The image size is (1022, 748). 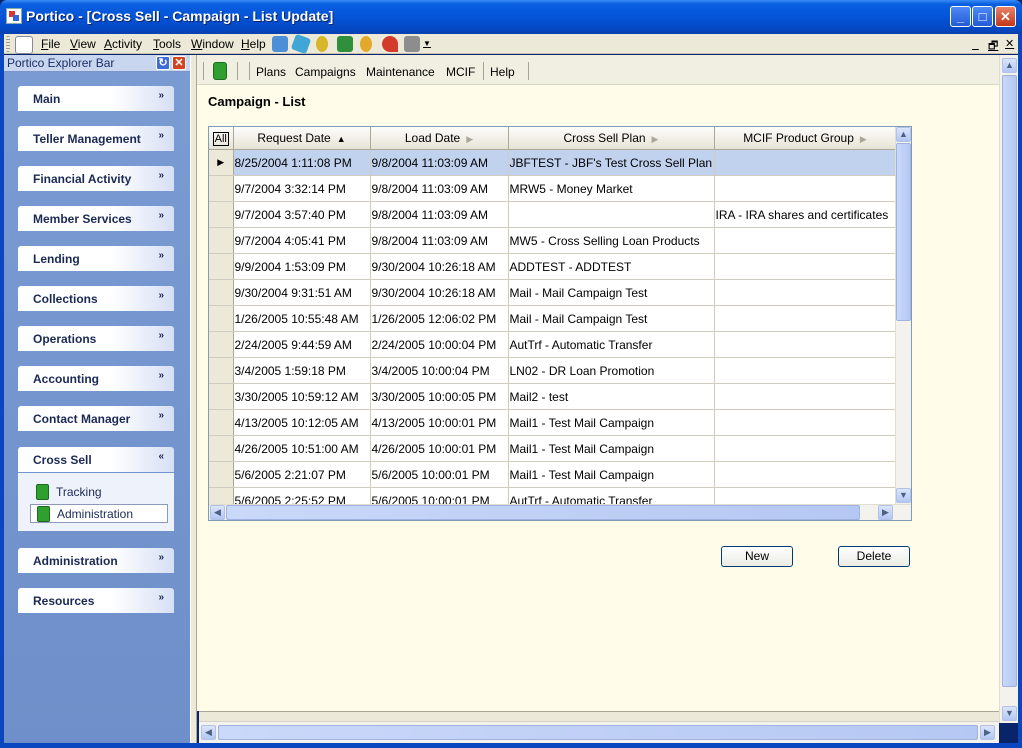 What do you see at coordinates (439, 448) in the screenshot?
I see `table-cell: 4/26/2005 10:00:01 PM` at bounding box center [439, 448].